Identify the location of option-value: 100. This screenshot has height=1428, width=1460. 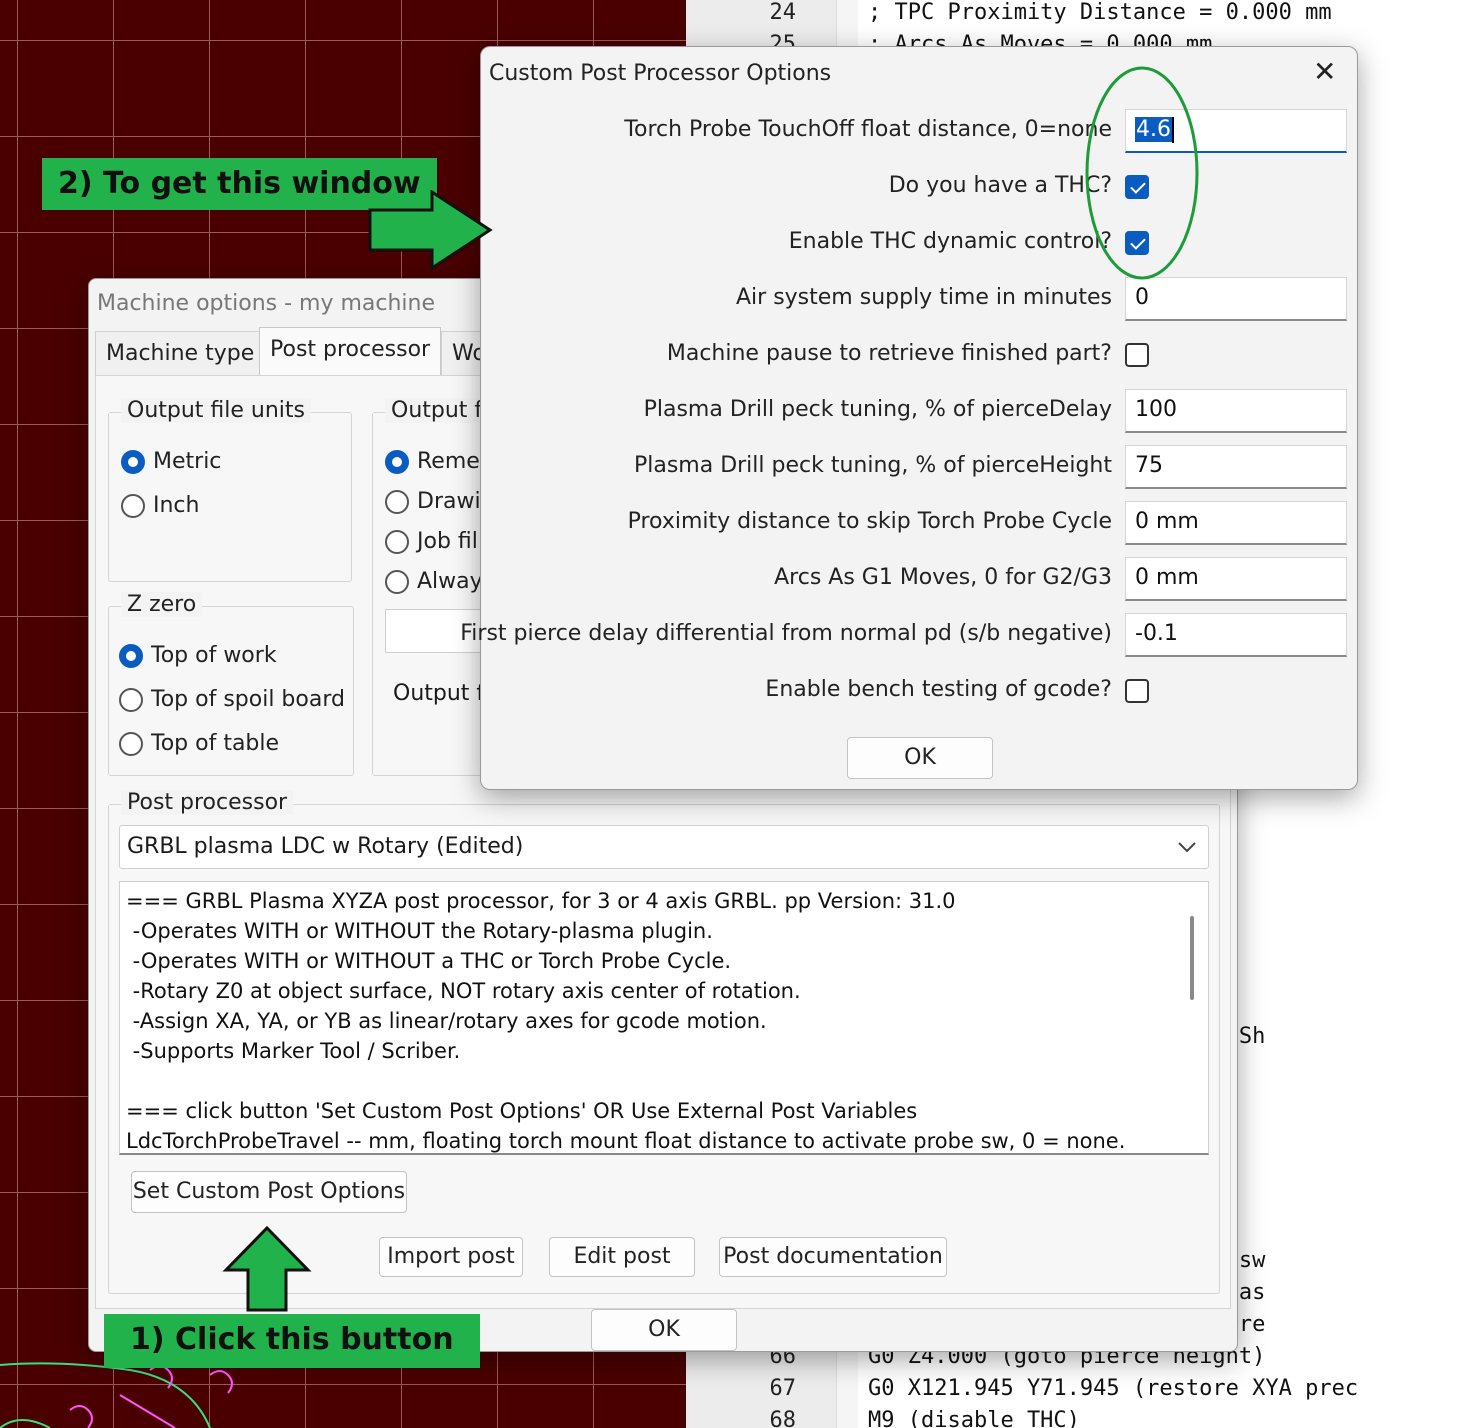
(1156, 409).